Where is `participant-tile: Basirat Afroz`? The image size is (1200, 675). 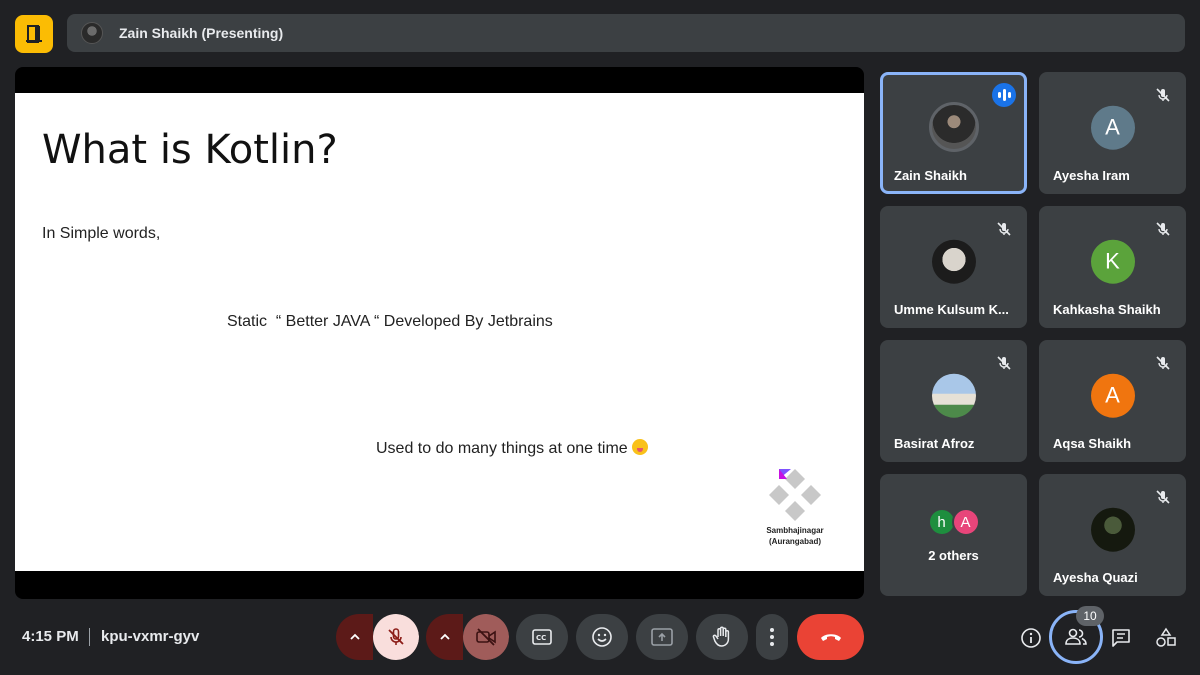 participant-tile: Basirat Afroz is located at coordinates (953, 401).